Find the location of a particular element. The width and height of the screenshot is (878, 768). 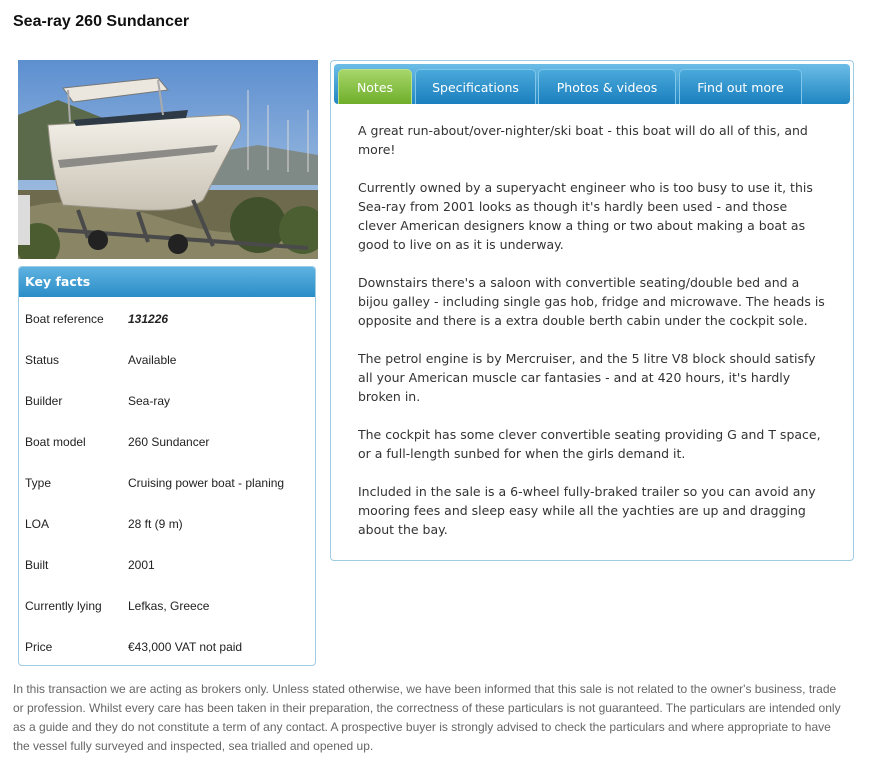

fact-value: 260 Sundancer is located at coordinates (169, 442).